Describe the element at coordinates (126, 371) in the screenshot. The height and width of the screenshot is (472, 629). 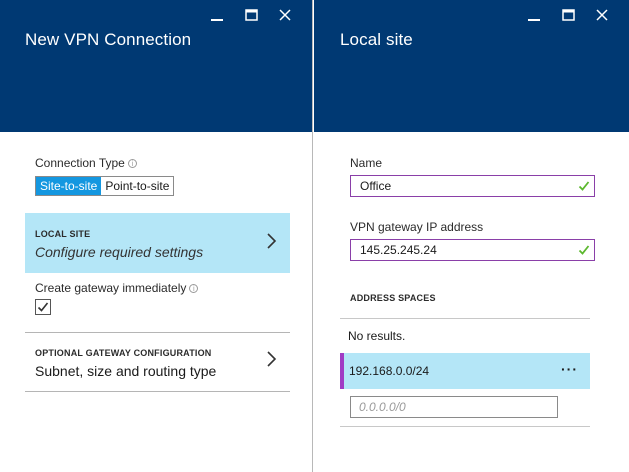
I see `optional-gateway-text: Subnet, size and routing type` at that location.